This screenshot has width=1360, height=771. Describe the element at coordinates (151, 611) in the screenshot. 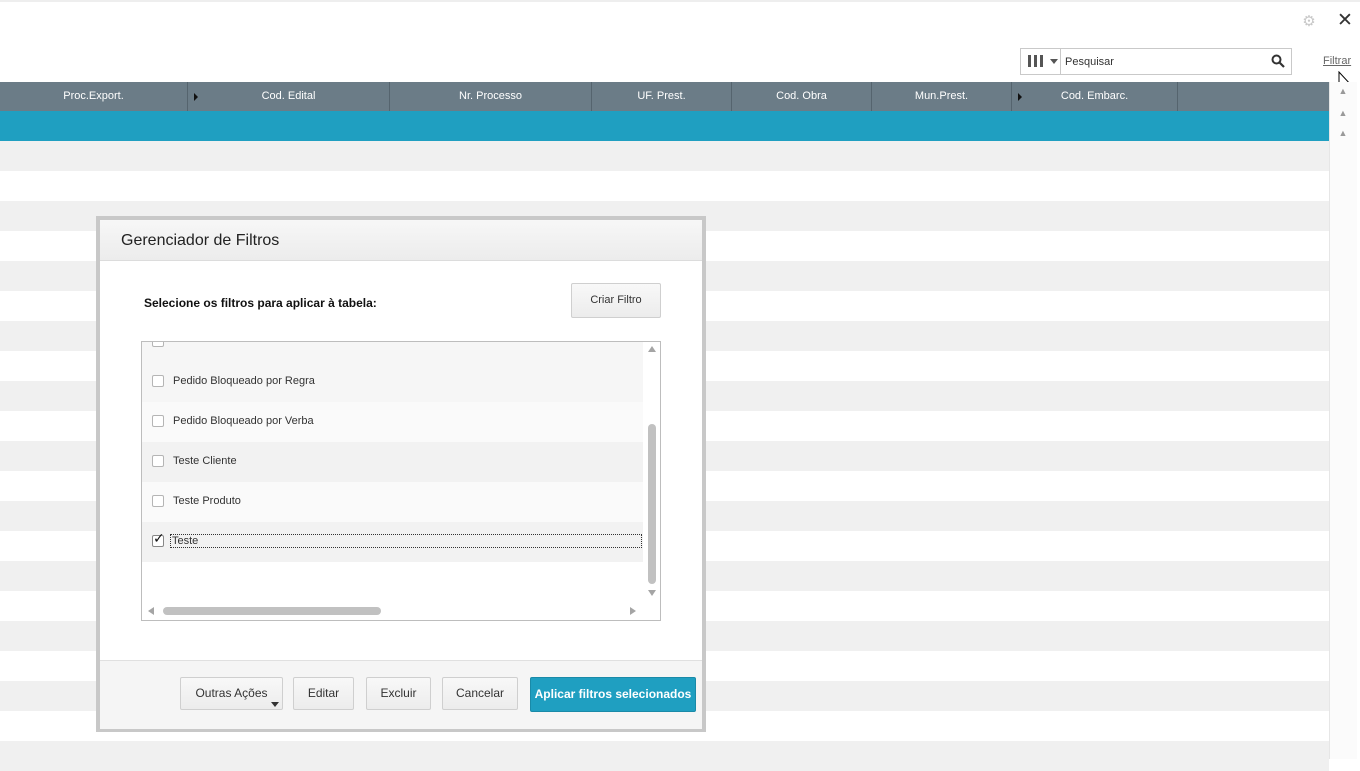

I see `scroll-left-icon` at that location.